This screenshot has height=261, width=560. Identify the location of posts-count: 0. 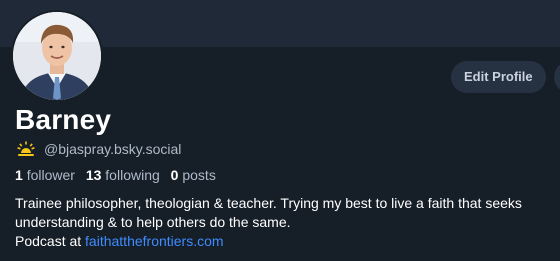
(174, 175).